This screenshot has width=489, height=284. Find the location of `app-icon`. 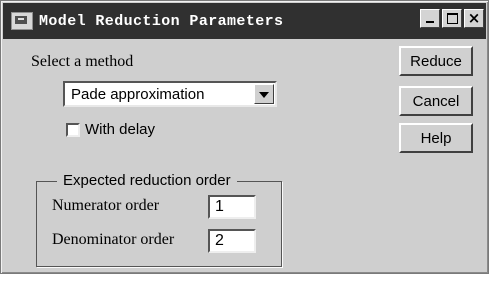

app-icon is located at coordinates (22, 21).